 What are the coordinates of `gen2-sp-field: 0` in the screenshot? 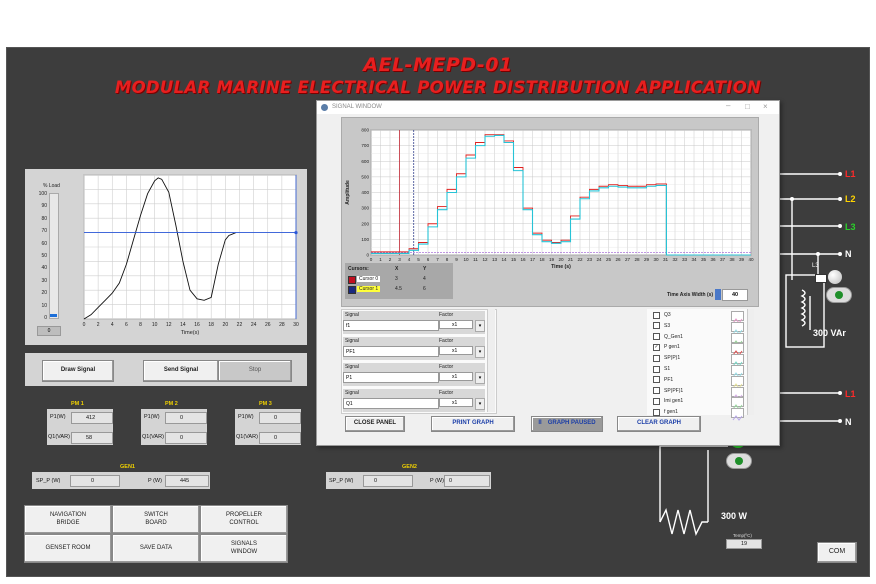 It's located at (388, 481).